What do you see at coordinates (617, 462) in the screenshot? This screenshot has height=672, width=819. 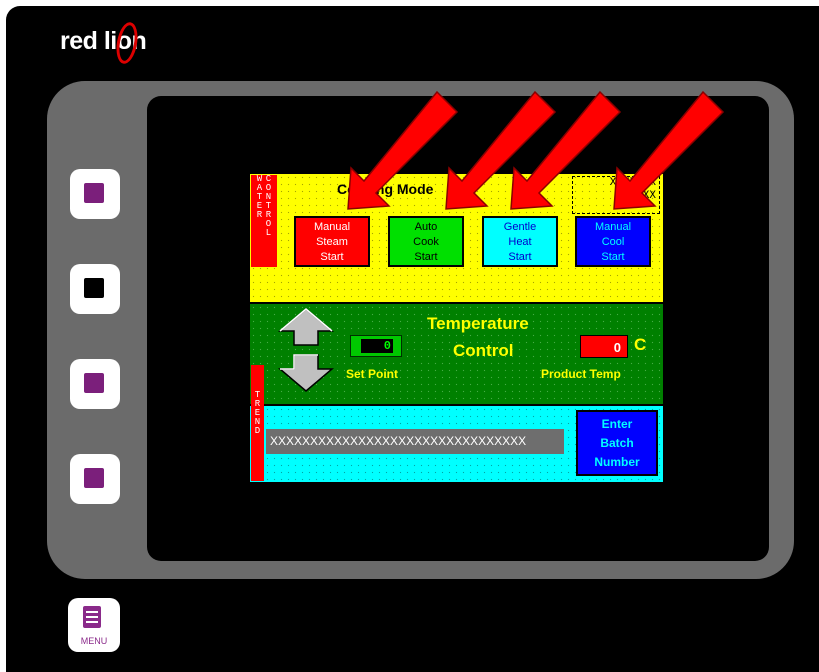 I see `button-label: Number` at bounding box center [617, 462].